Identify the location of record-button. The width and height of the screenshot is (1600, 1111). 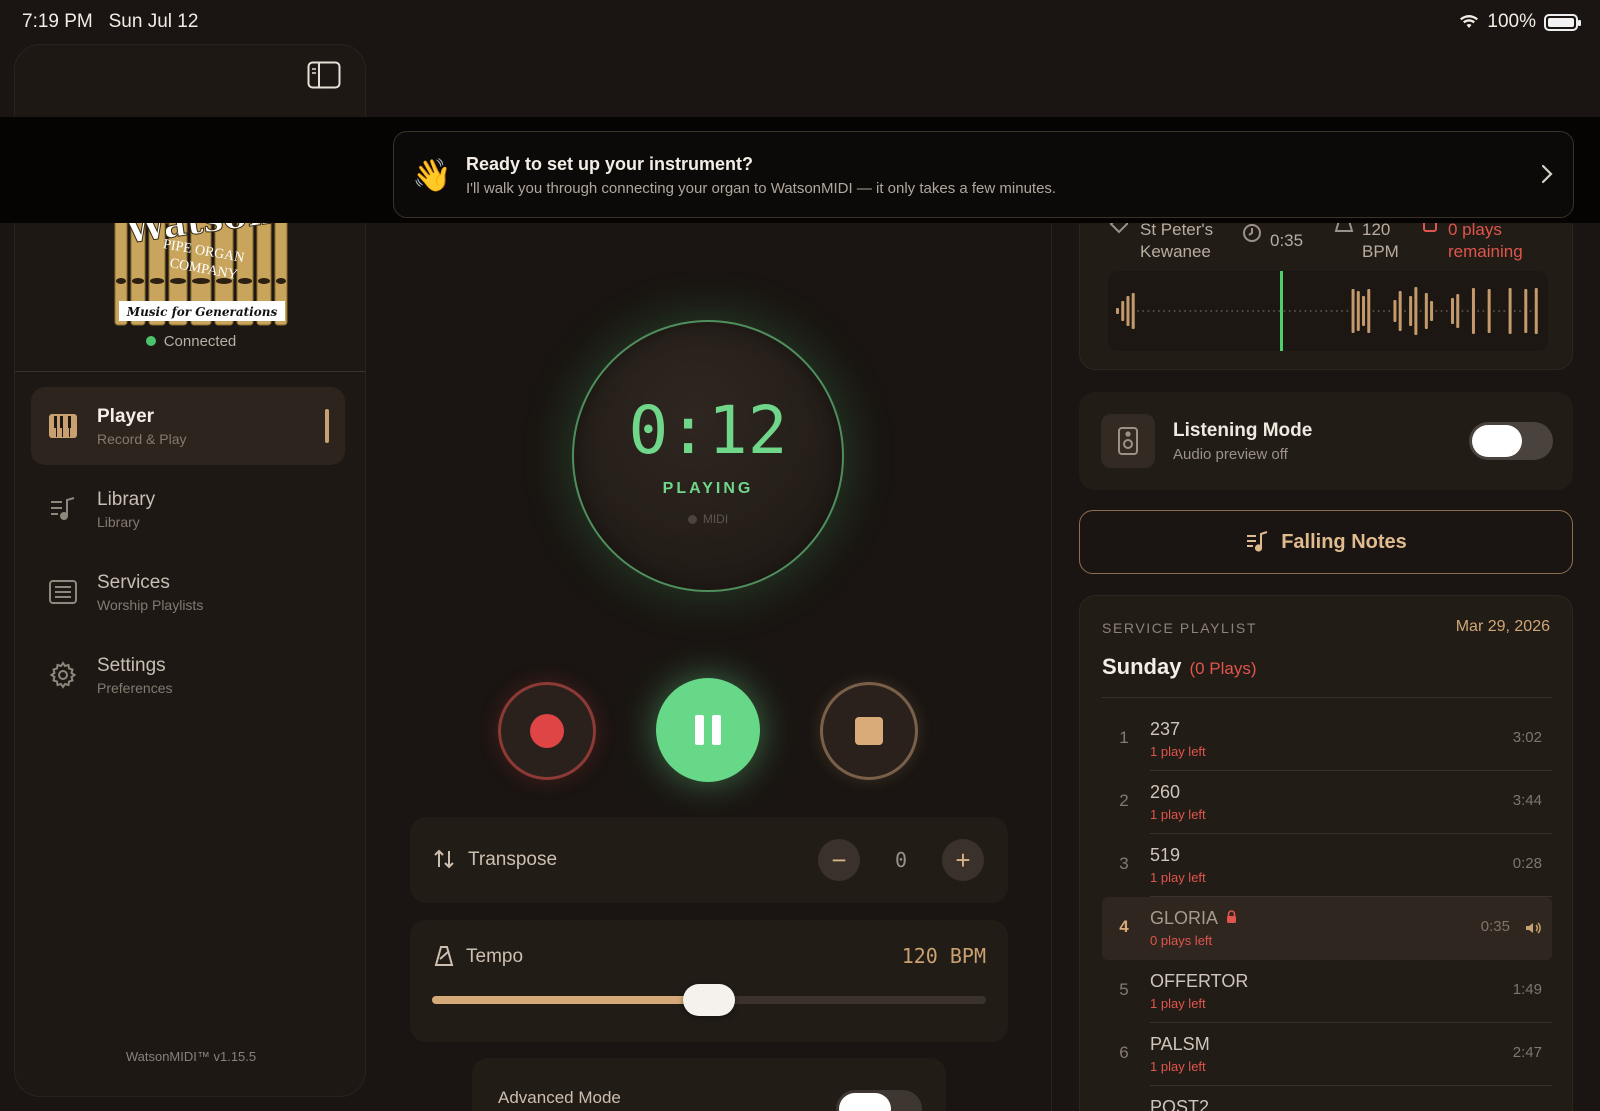
(547, 731).